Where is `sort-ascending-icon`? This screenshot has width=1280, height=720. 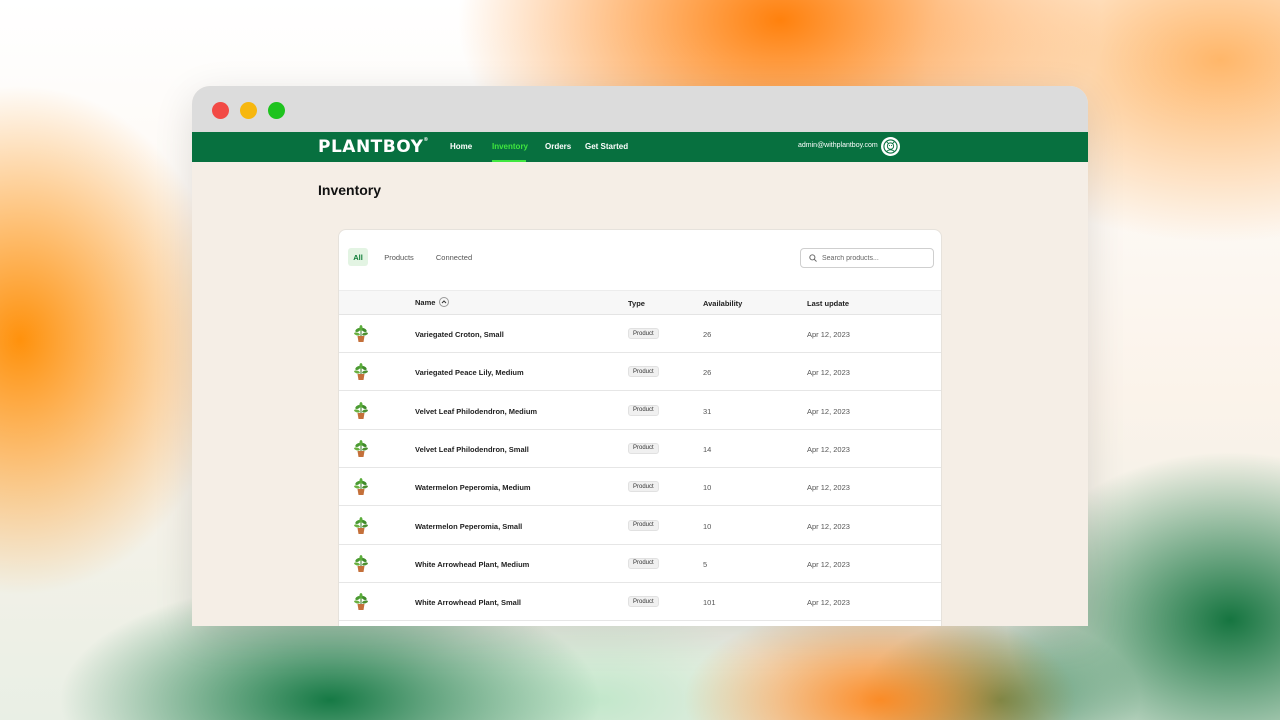
sort-ascending-icon is located at coordinates (444, 302).